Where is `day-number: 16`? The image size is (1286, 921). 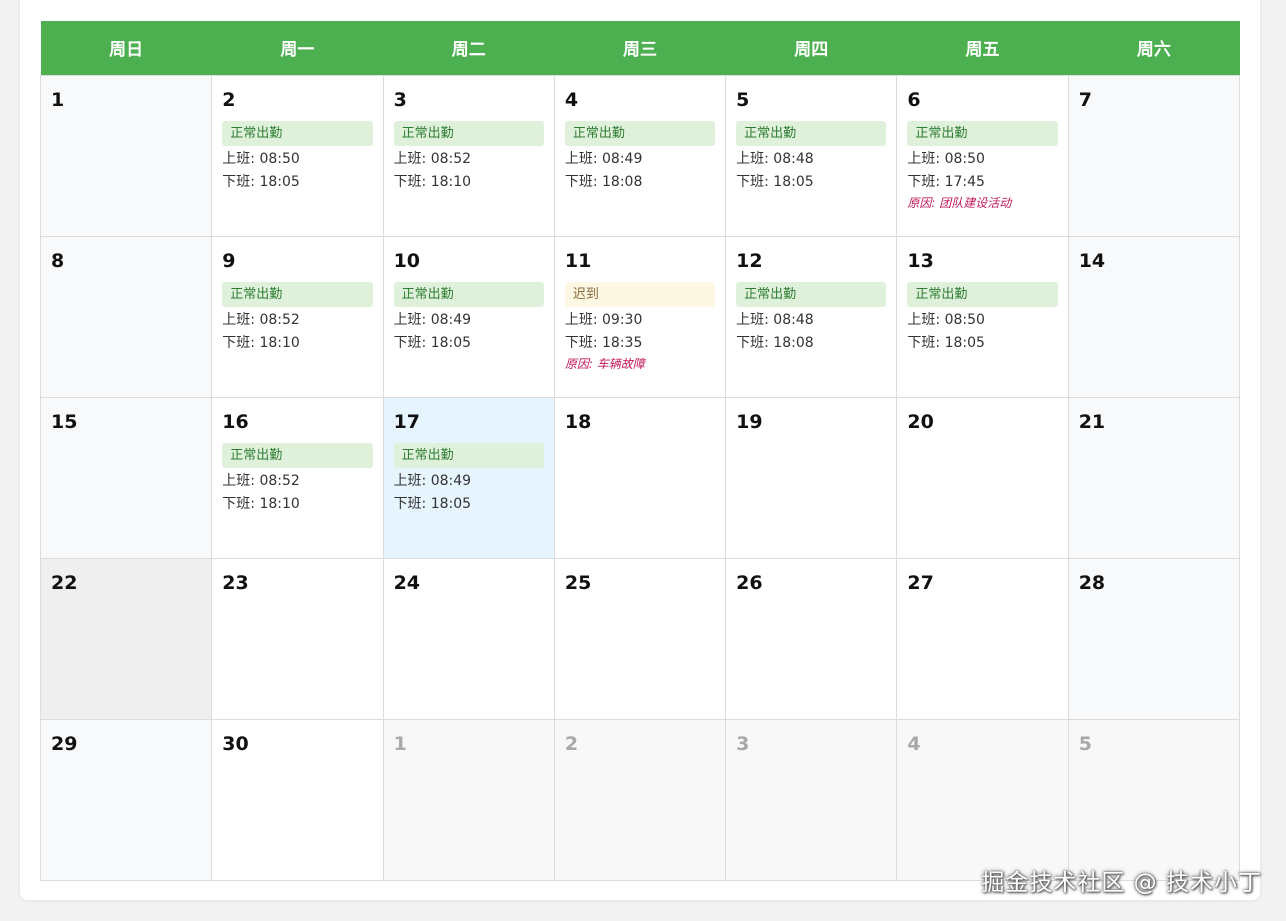
day-number: 16 is located at coordinates (235, 421).